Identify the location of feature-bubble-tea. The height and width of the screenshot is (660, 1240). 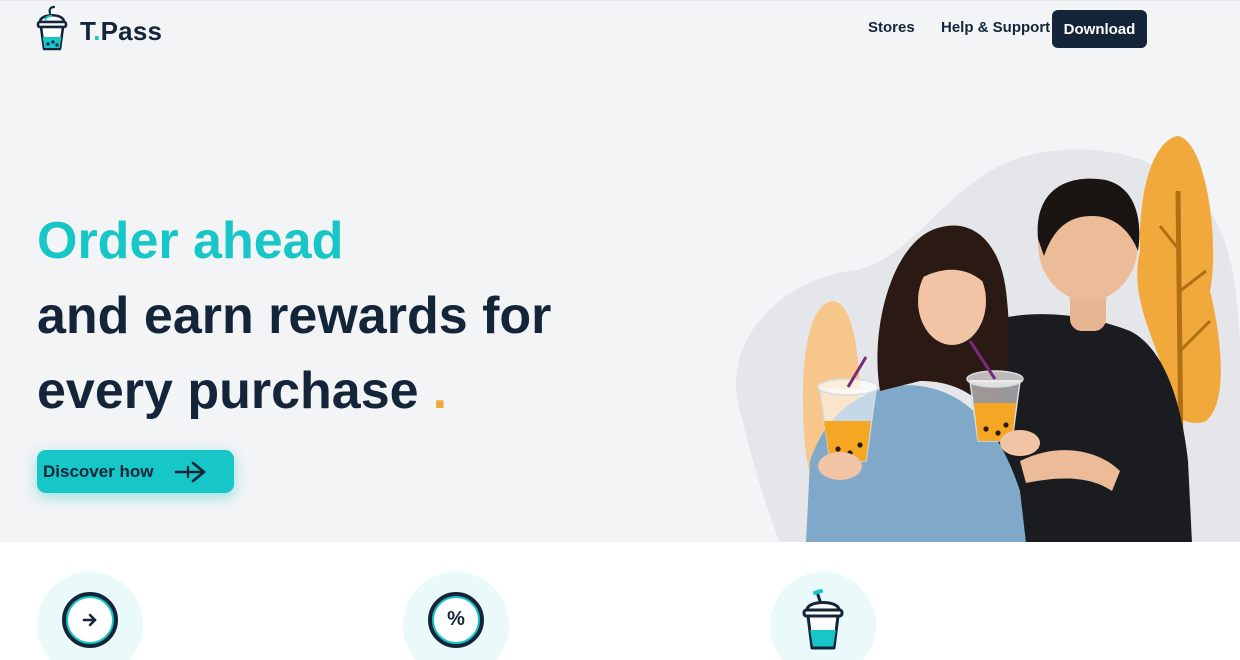
(823, 616).